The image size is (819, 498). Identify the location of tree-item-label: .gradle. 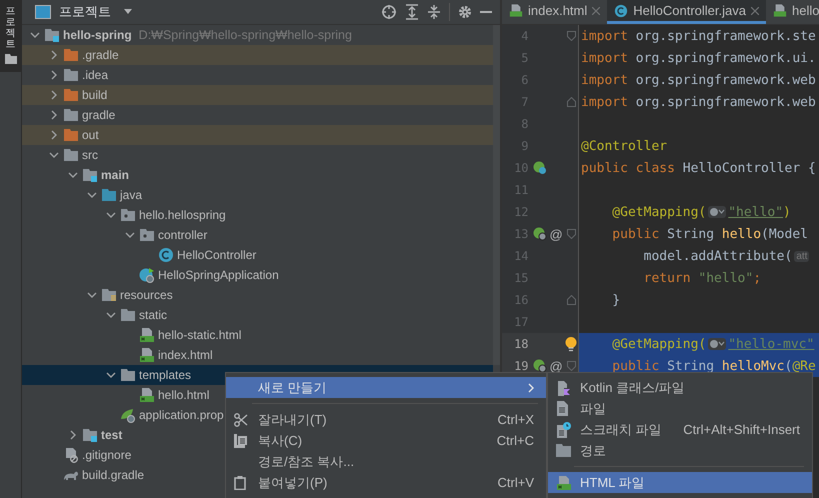
(100, 55).